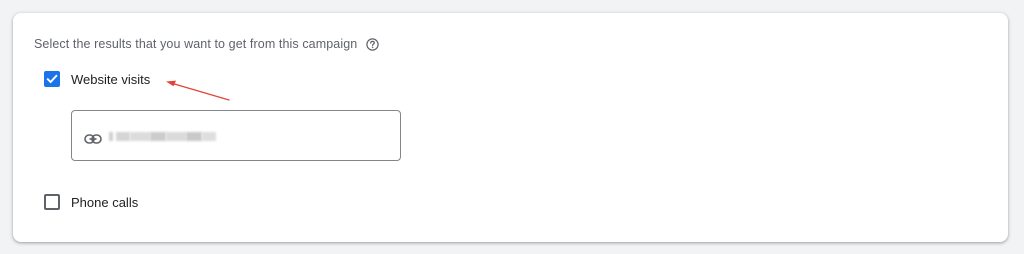  Describe the element at coordinates (111, 79) in the screenshot. I see `website-visits-label: Website visits` at that location.